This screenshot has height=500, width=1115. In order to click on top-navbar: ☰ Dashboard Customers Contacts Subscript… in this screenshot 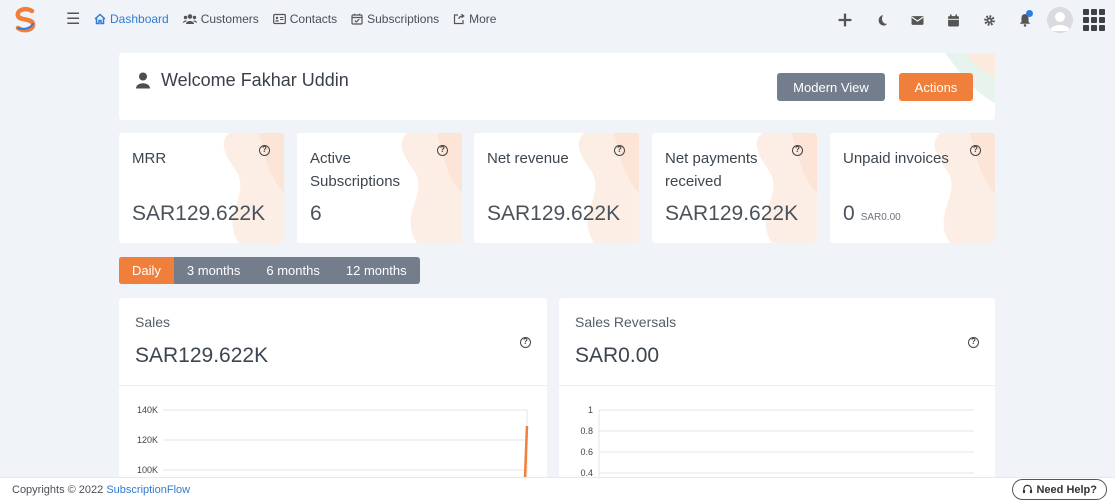, I will do `click(557, 20)`.